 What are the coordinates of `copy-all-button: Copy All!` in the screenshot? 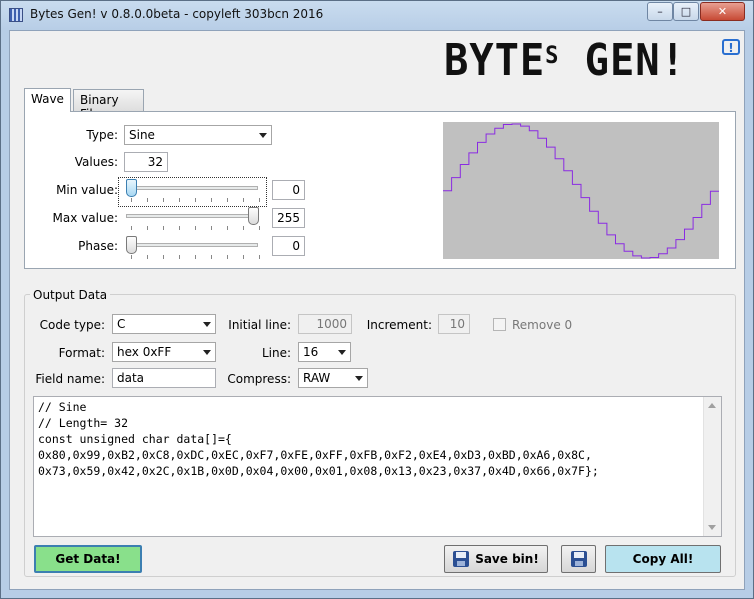 It's located at (663, 559).